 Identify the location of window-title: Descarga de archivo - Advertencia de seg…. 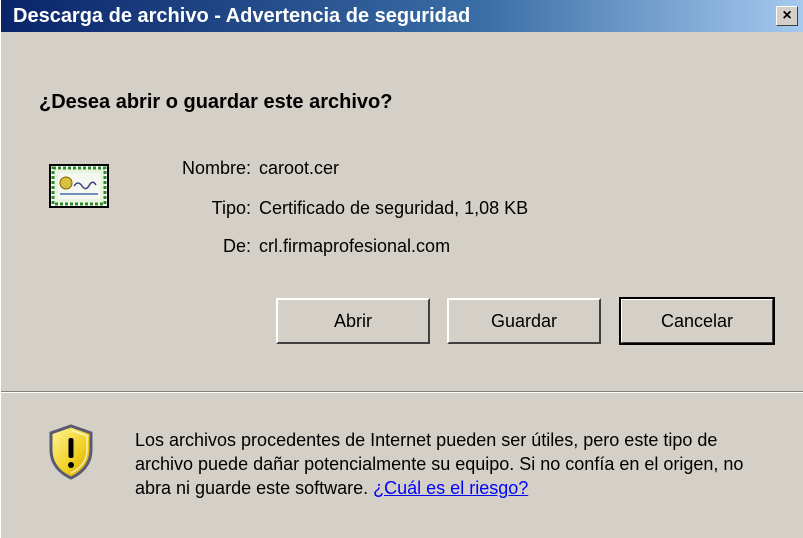
(242, 16).